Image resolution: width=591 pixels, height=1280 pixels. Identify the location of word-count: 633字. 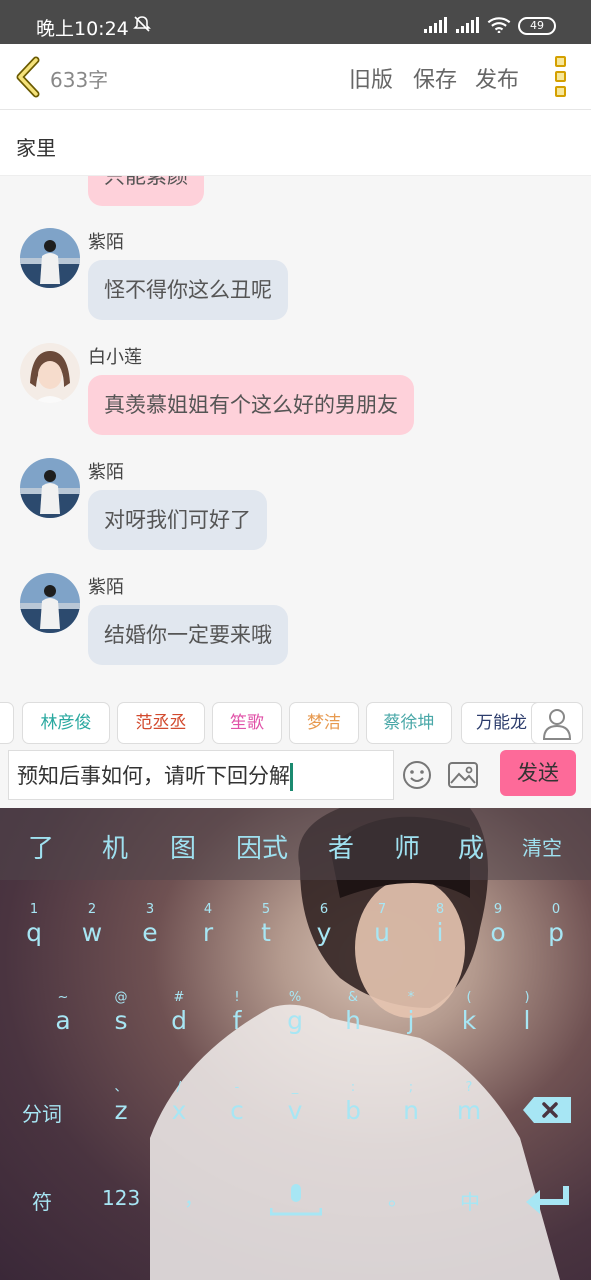
(79, 80).